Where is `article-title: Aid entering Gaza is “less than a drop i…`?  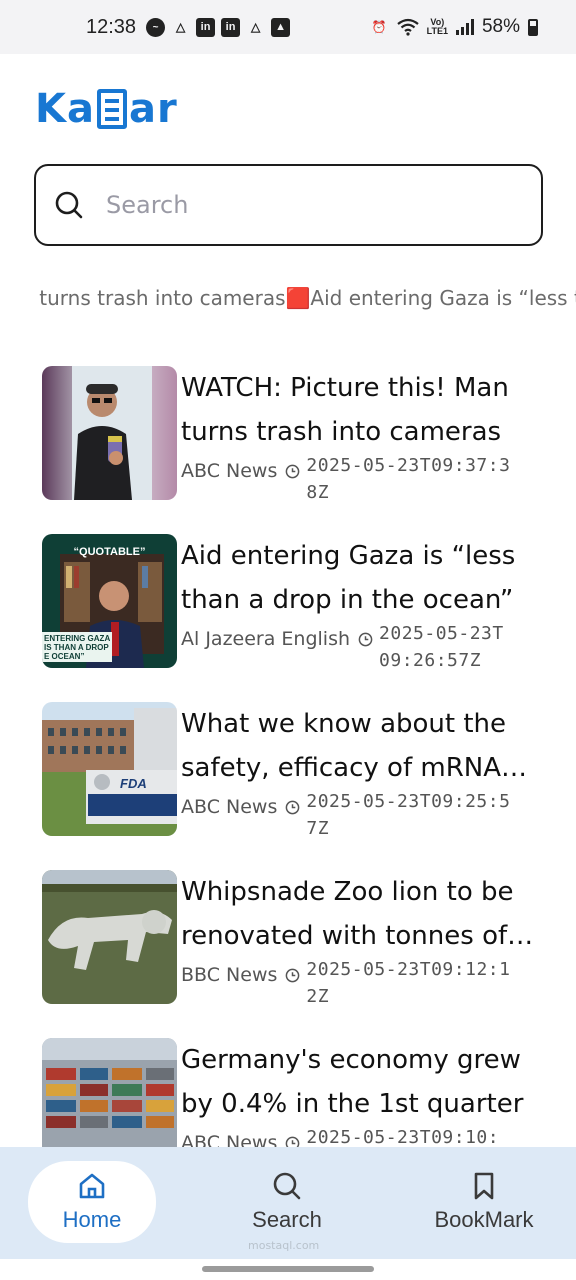
article-title: Aid entering Gaza is “less than a drop i… is located at coordinates (361, 578).